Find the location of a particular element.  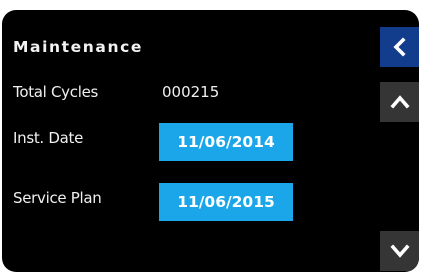

chevron-down-icon is located at coordinates (400, 251).